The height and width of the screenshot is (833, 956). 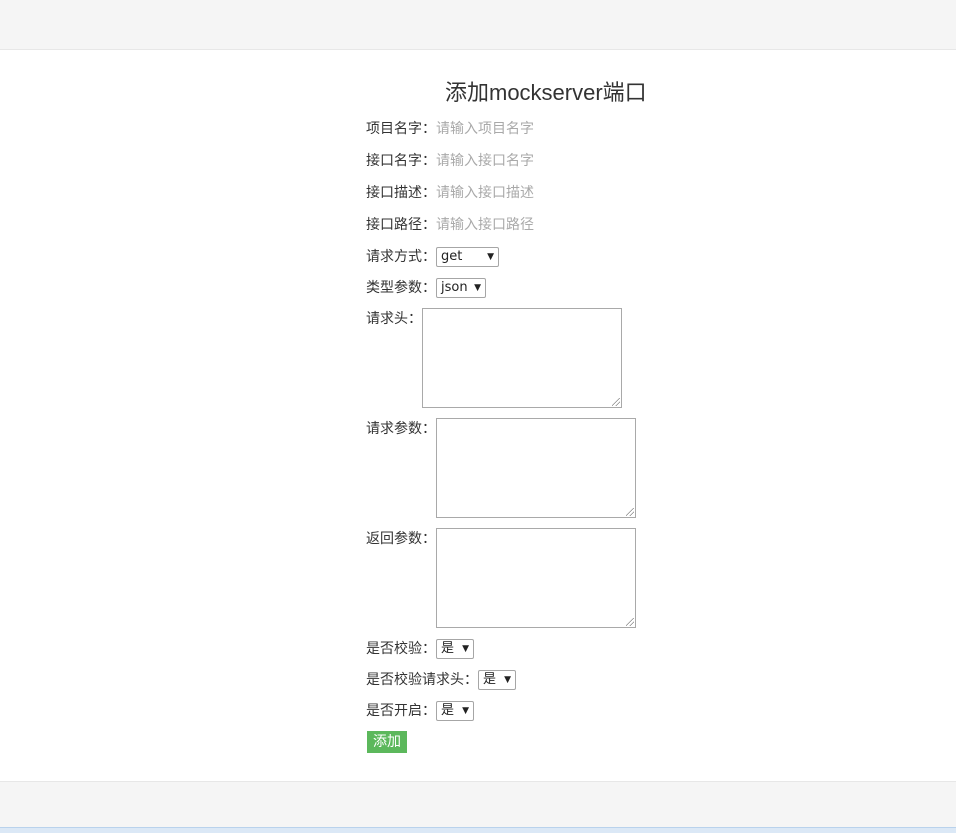 What do you see at coordinates (478, 25) in the screenshot?
I see `top-navbar` at bounding box center [478, 25].